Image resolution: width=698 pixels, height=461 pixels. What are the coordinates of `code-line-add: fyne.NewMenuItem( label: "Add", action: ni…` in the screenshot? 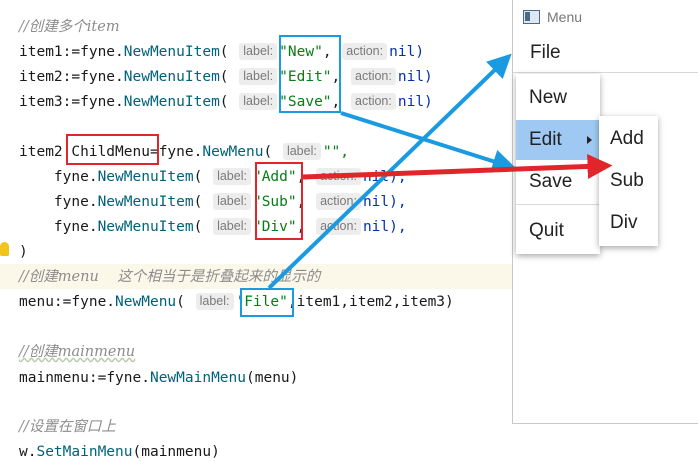 It's located at (230, 176).